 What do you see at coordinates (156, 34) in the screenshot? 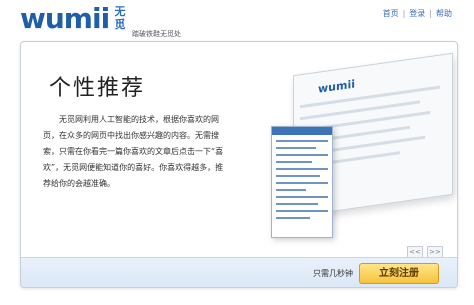
I see `tagline: 踏破铁鞋无觅处` at bounding box center [156, 34].